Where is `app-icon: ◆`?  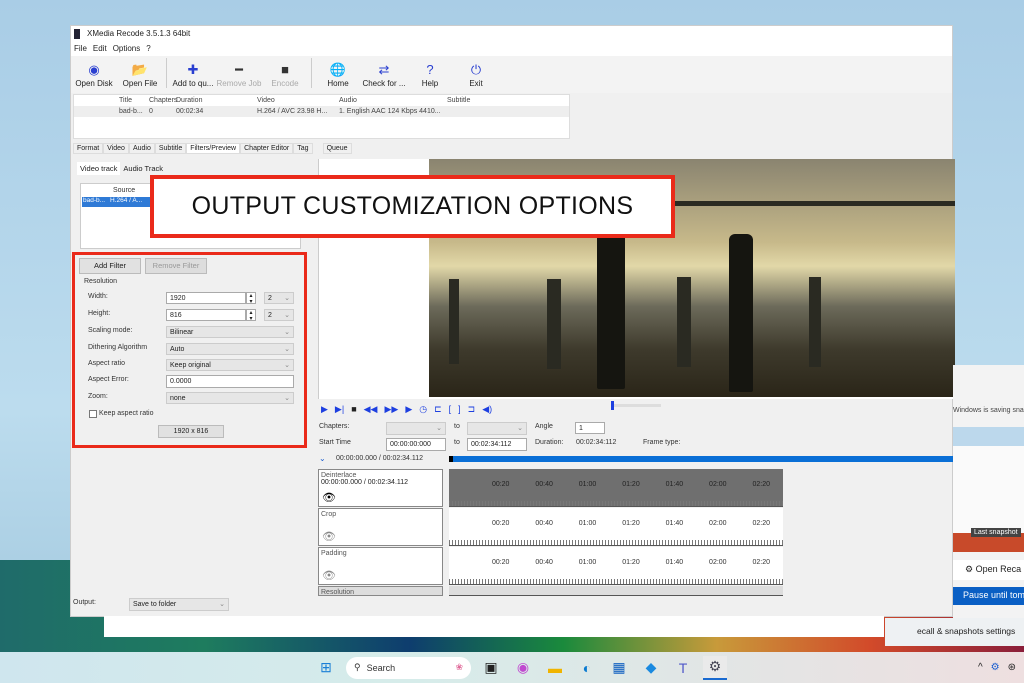
app-icon: ◆ is located at coordinates (651, 668).